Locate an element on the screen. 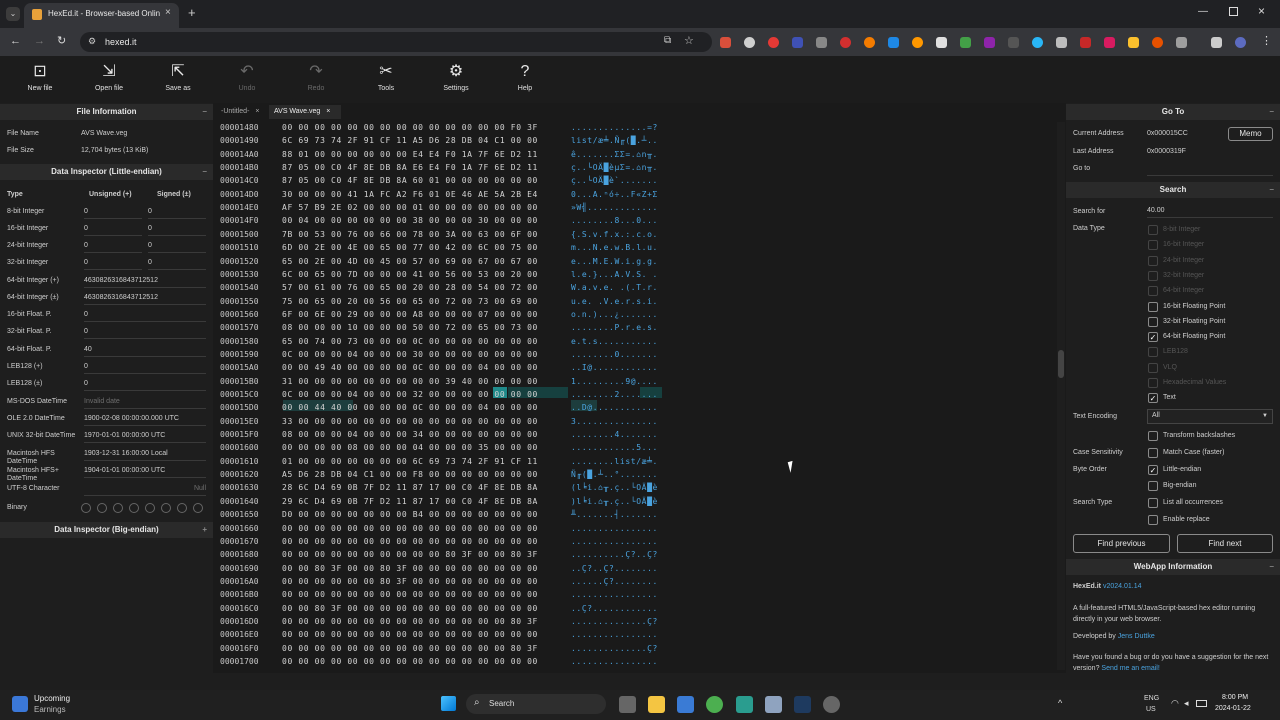  volume-icon: ◂ is located at coordinates (1186, 703).